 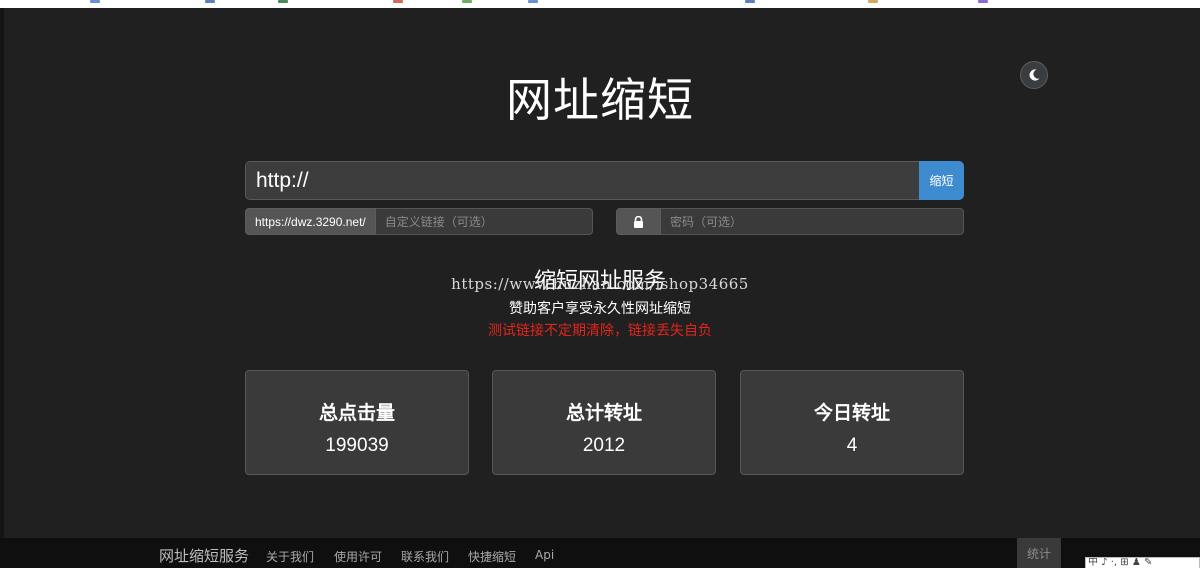 I want to click on url-input-group: 缩短, so click(x=604, y=180).